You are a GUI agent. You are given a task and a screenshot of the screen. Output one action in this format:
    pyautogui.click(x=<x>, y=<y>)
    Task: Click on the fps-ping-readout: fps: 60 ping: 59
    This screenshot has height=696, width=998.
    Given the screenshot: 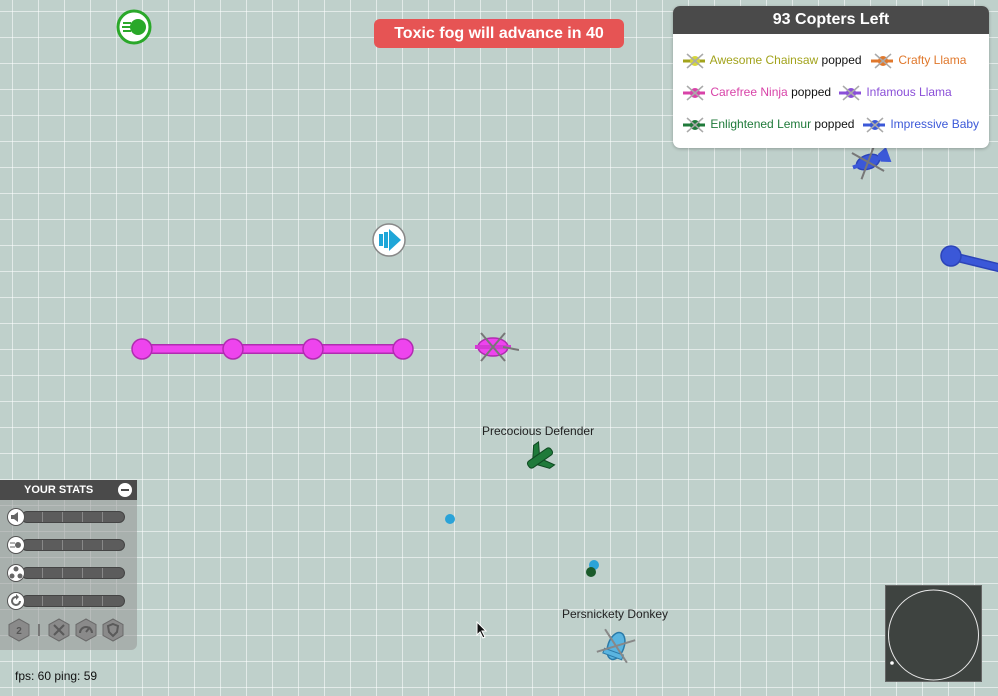 What is the action you would take?
    pyautogui.click(x=56, y=676)
    